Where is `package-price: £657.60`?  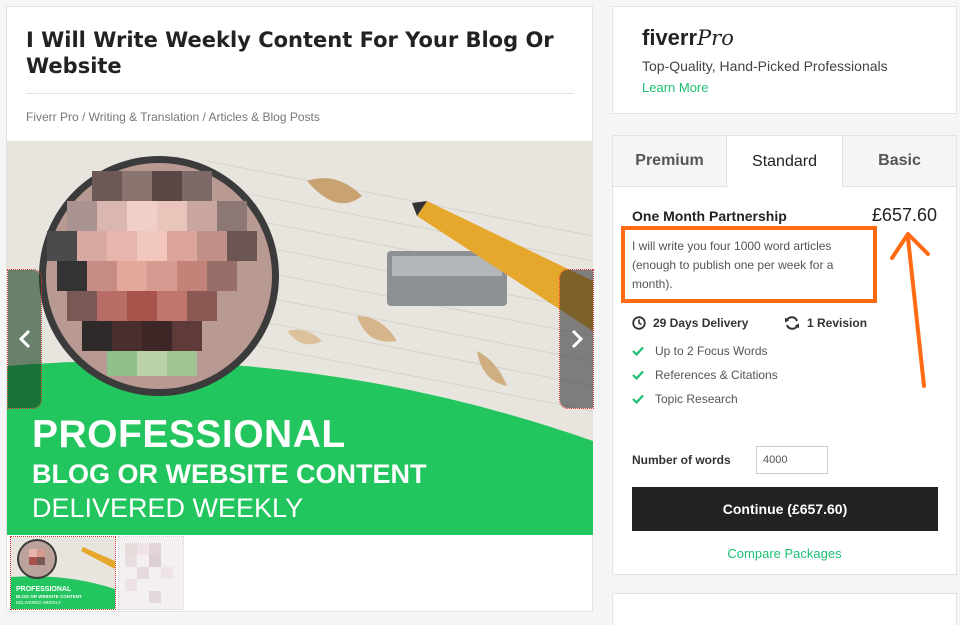 package-price: £657.60 is located at coordinates (904, 215).